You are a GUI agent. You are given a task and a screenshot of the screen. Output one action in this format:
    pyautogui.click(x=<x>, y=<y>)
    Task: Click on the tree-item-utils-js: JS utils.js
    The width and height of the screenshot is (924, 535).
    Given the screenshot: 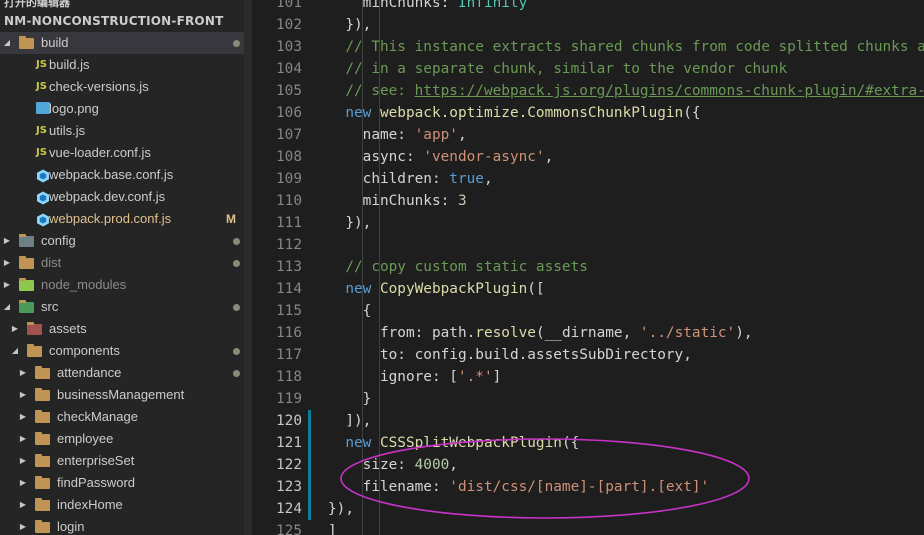 What is the action you would take?
    pyautogui.click(x=122, y=131)
    